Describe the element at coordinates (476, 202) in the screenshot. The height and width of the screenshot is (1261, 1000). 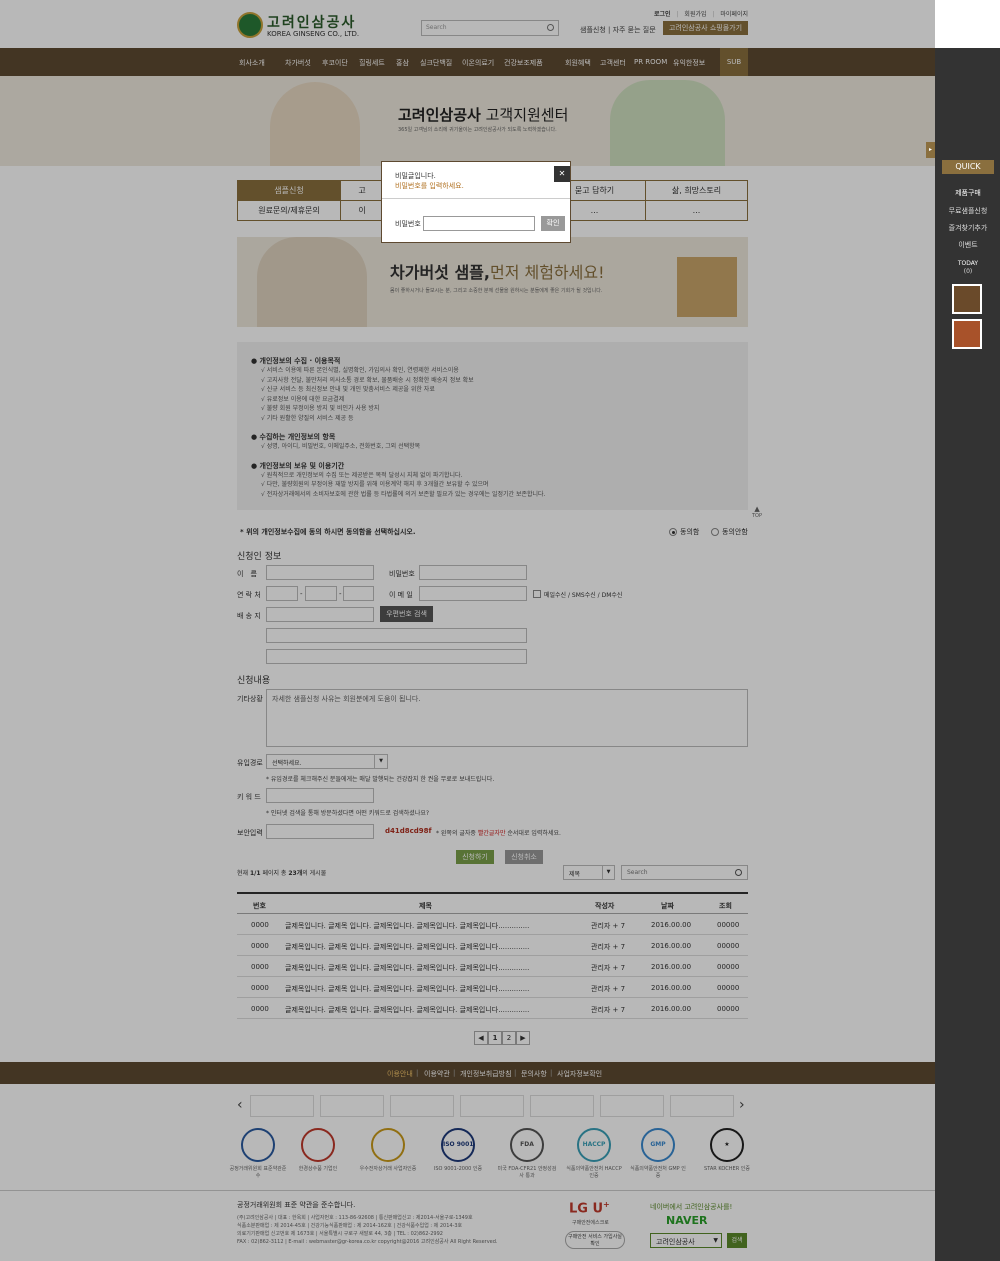
I see `password-modal: 비밀글입니다. 비밀번호를 입력하세요. ✕ 비밀번호 확인` at that location.